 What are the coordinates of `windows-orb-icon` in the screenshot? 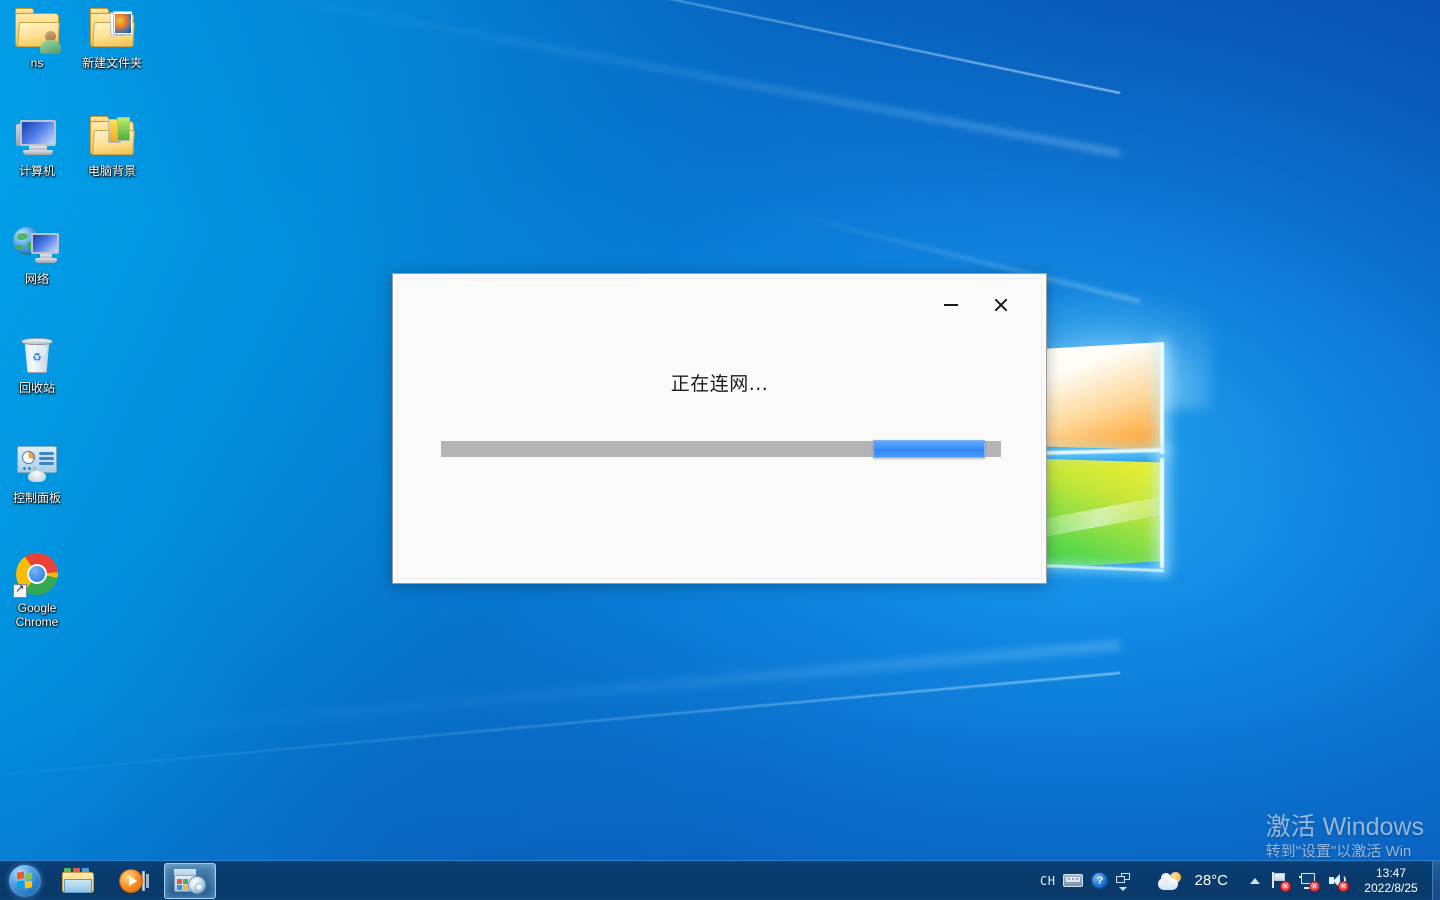 It's located at (25, 880).